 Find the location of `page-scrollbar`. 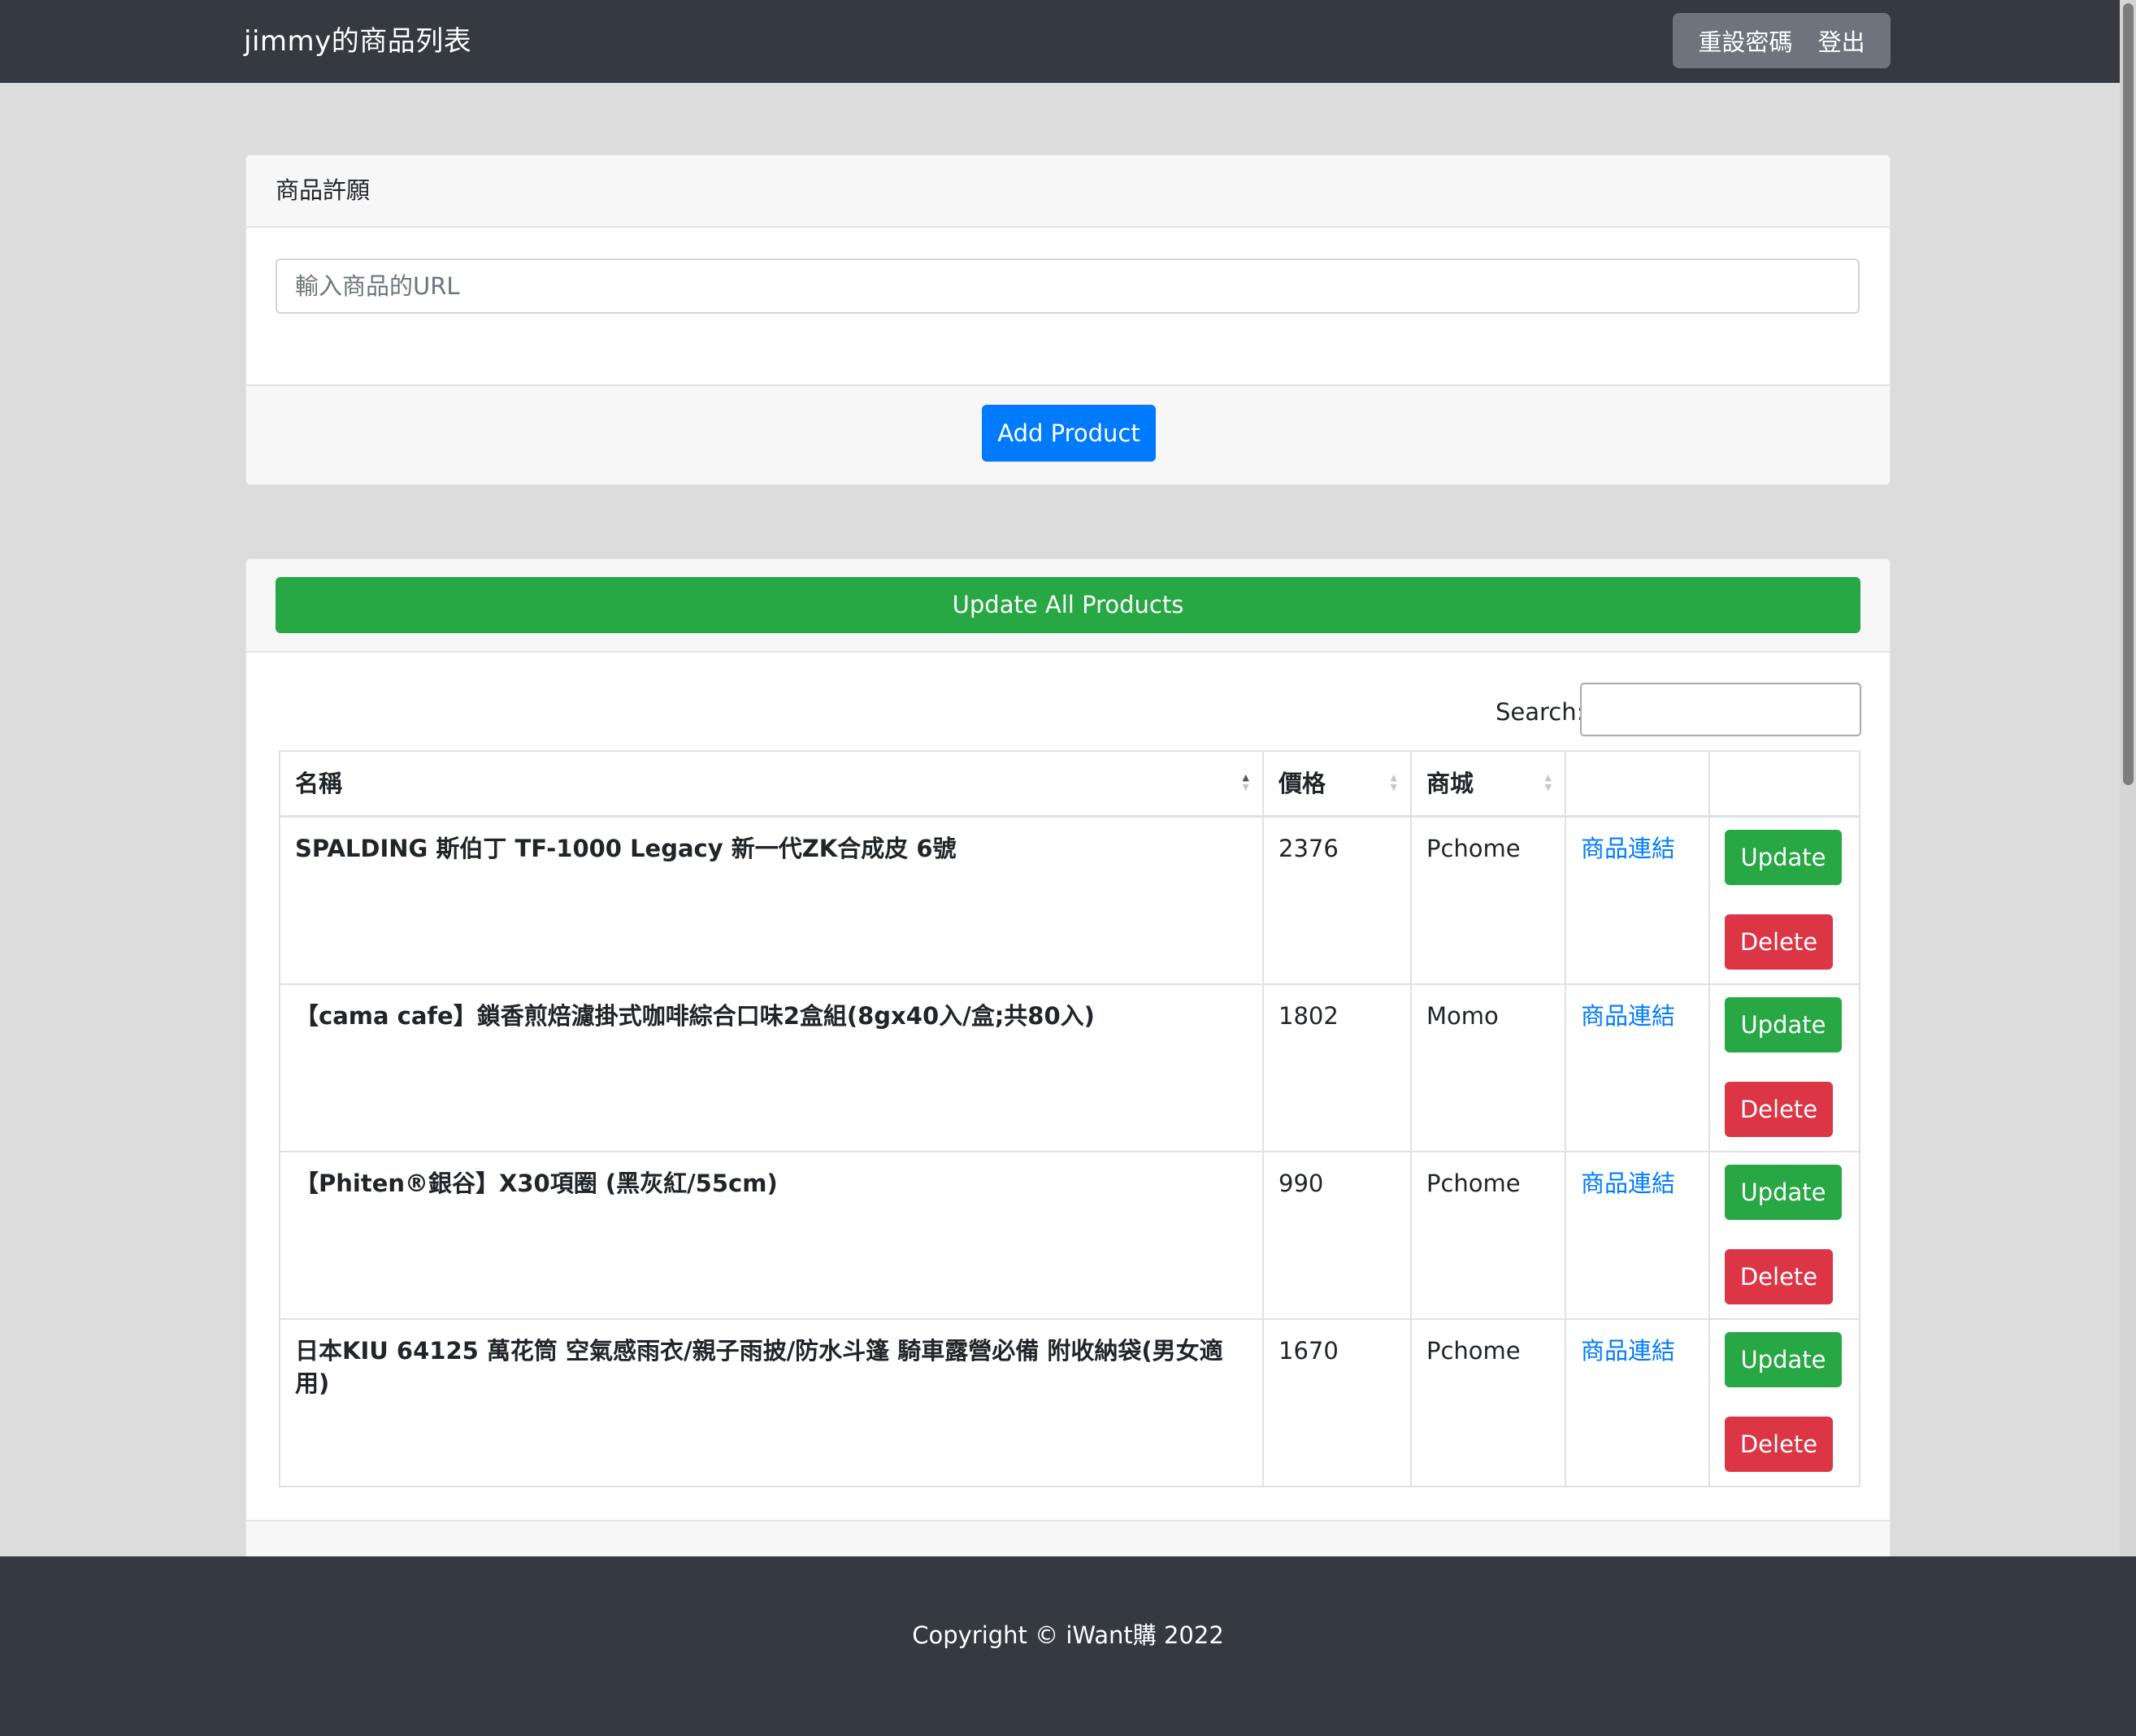

page-scrollbar is located at coordinates (2128, 778).